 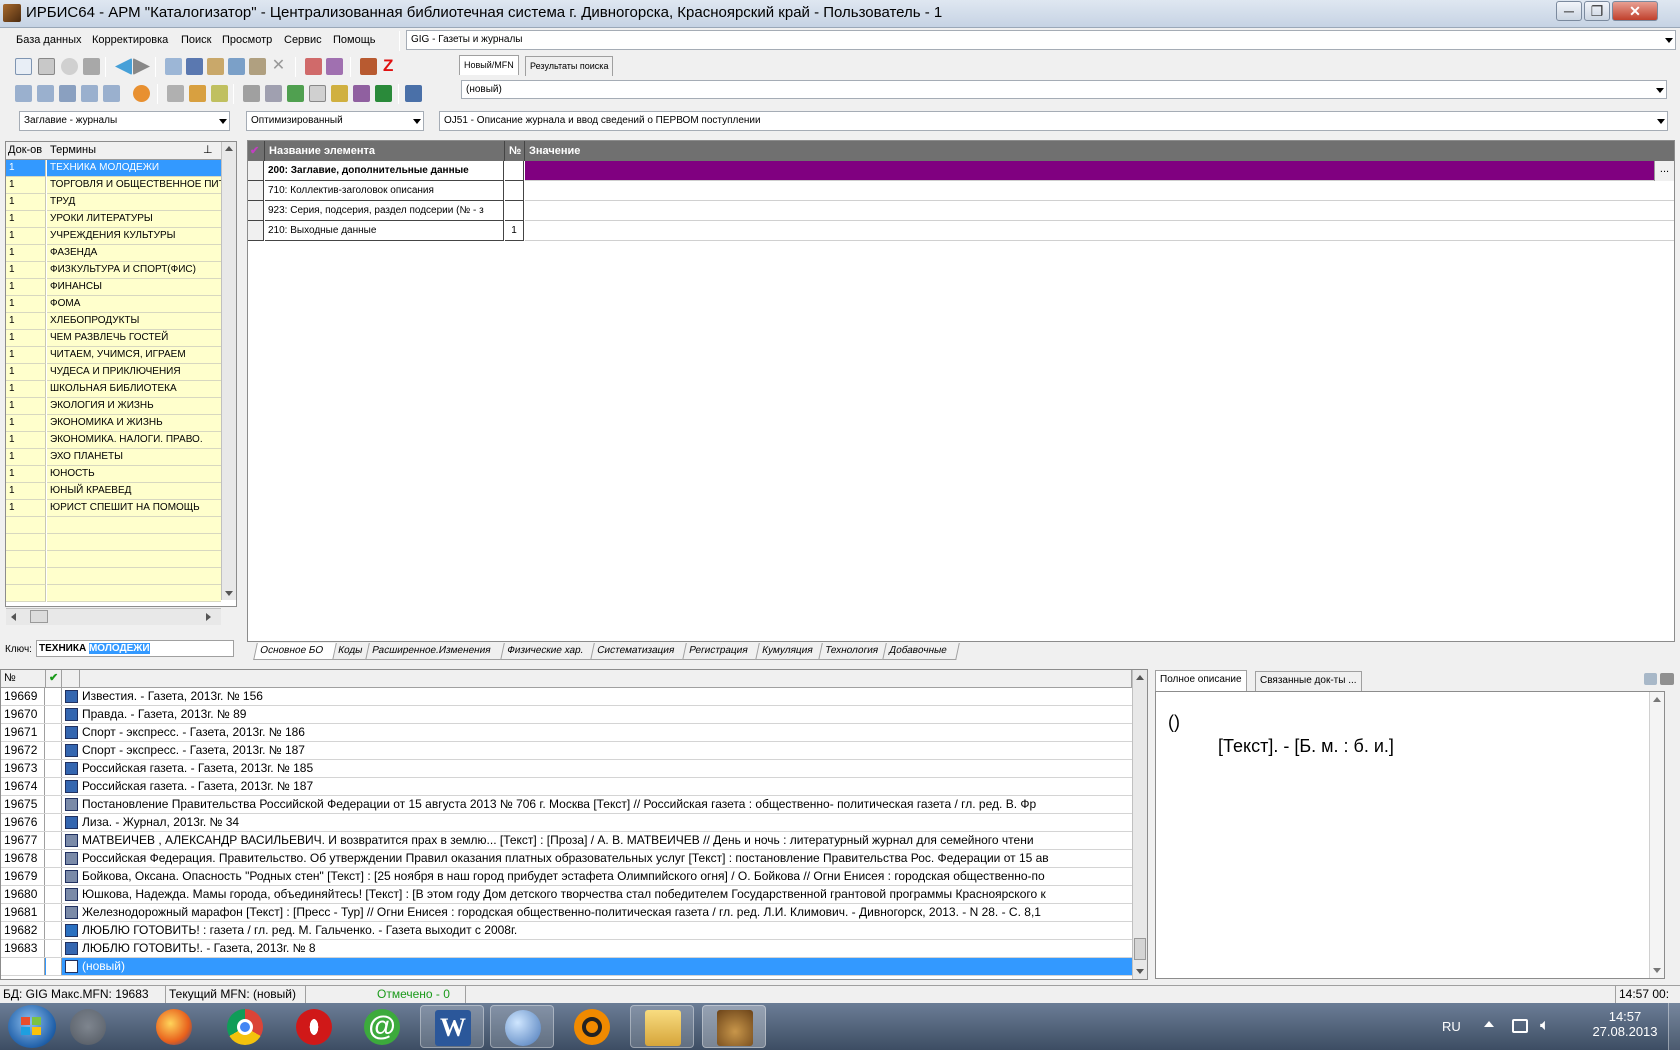 What do you see at coordinates (113, 236) in the screenshot?
I see `term-row: 1 УЧРЕЖДЕНИЯ КУЛЬТУРЫ` at bounding box center [113, 236].